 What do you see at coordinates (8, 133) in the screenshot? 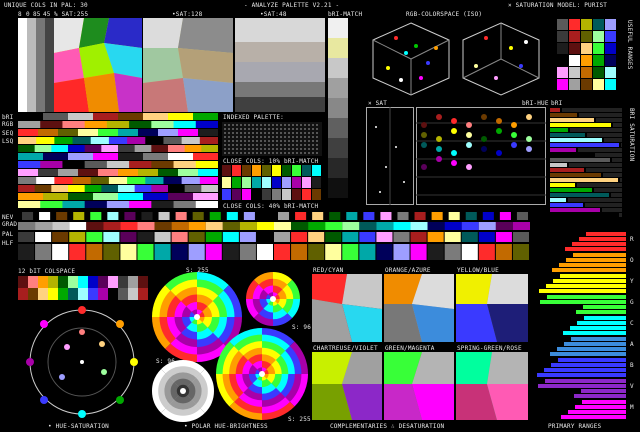
I see `label-seq: SEQ` at bounding box center [8, 133].